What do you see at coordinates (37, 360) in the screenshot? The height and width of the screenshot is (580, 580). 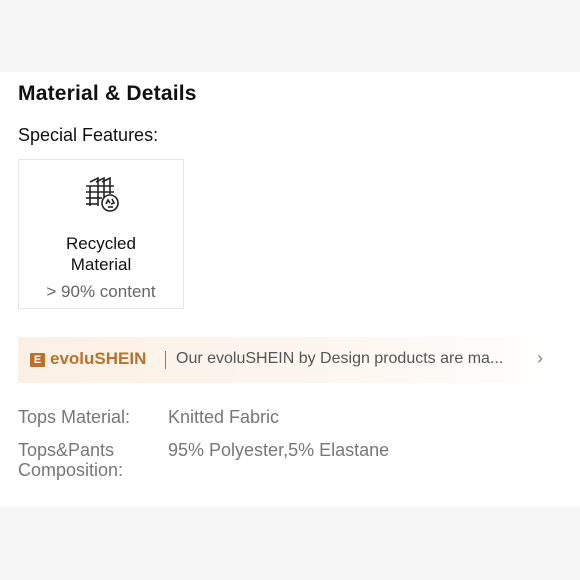 I see `evolushein-logo-icon: E` at bounding box center [37, 360].